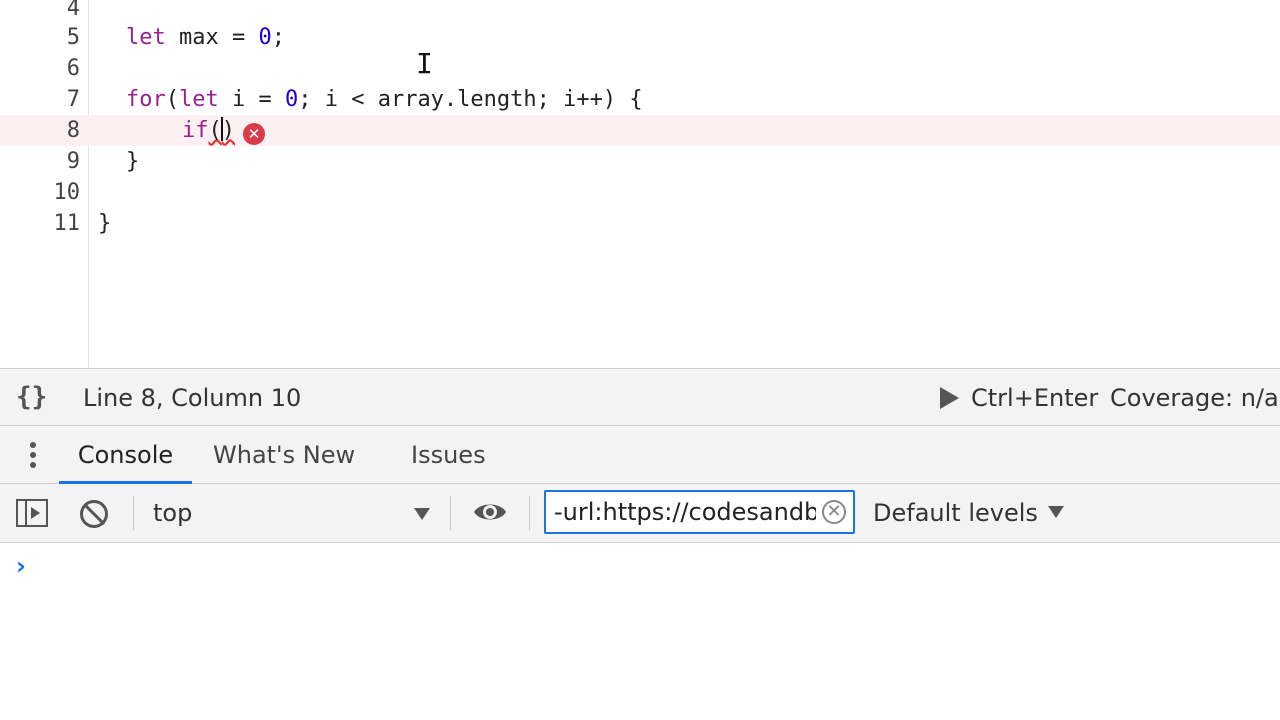 This screenshot has width=1280, height=720. What do you see at coordinates (125, 455) in the screenshot?
I see `tab-console: Console` at bounding box center [125, 455].